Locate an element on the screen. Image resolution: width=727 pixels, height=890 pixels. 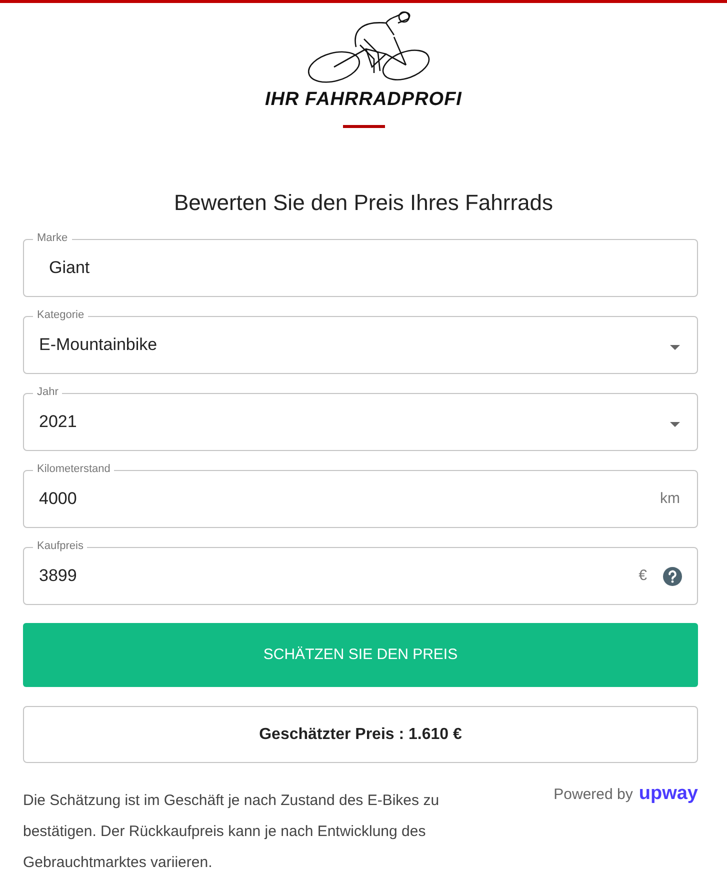
field-label: Kategorie is located at coordinates (60, 315).